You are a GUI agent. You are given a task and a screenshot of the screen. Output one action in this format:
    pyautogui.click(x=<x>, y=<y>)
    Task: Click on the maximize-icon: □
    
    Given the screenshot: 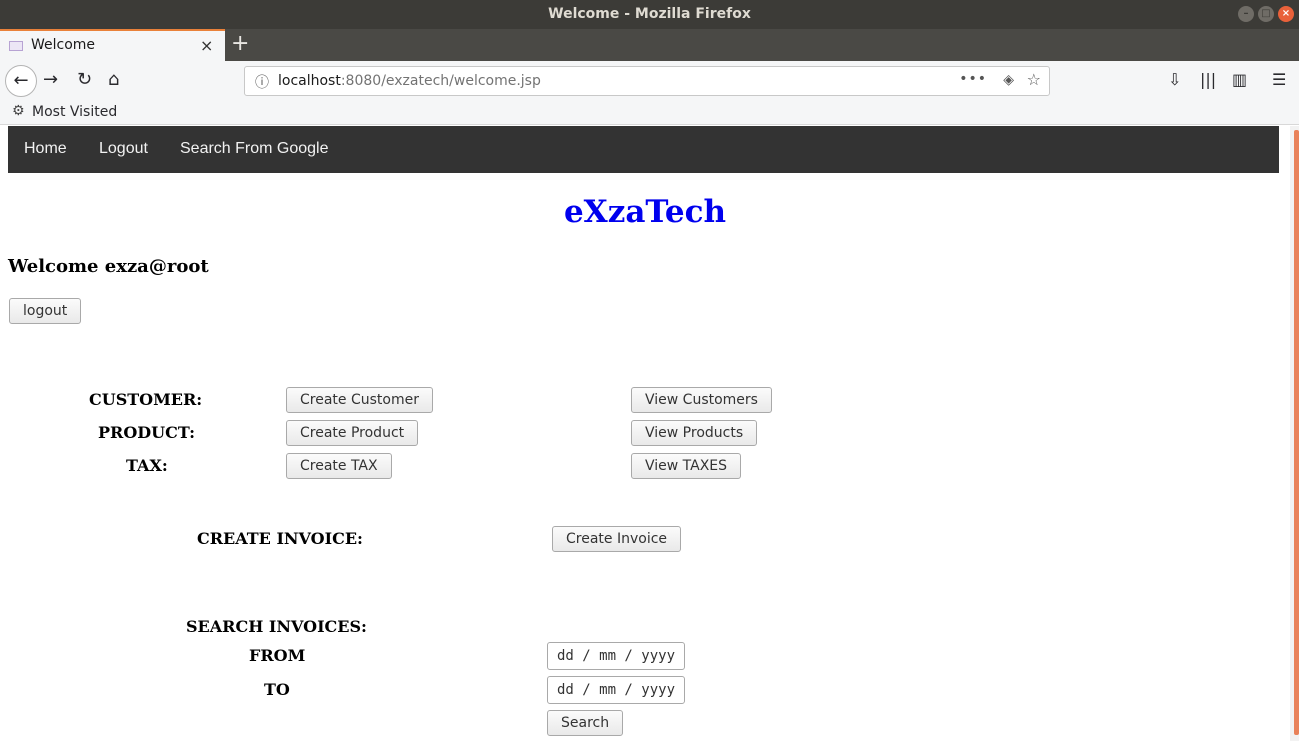 What is the action you would take?
    pyautogui.click(x=1266, y=14)
    